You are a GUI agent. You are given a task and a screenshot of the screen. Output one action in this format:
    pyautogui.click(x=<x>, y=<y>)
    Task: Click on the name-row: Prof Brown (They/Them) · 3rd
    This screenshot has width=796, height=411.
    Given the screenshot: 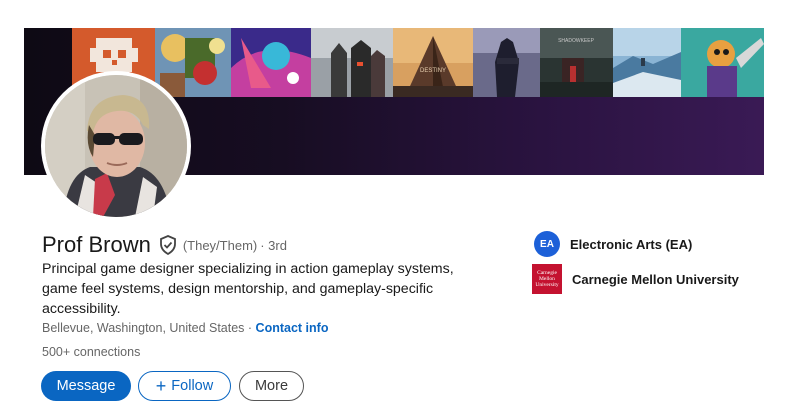 What is the action you would take?
    pyautogui.click(x=164, y=245)
    